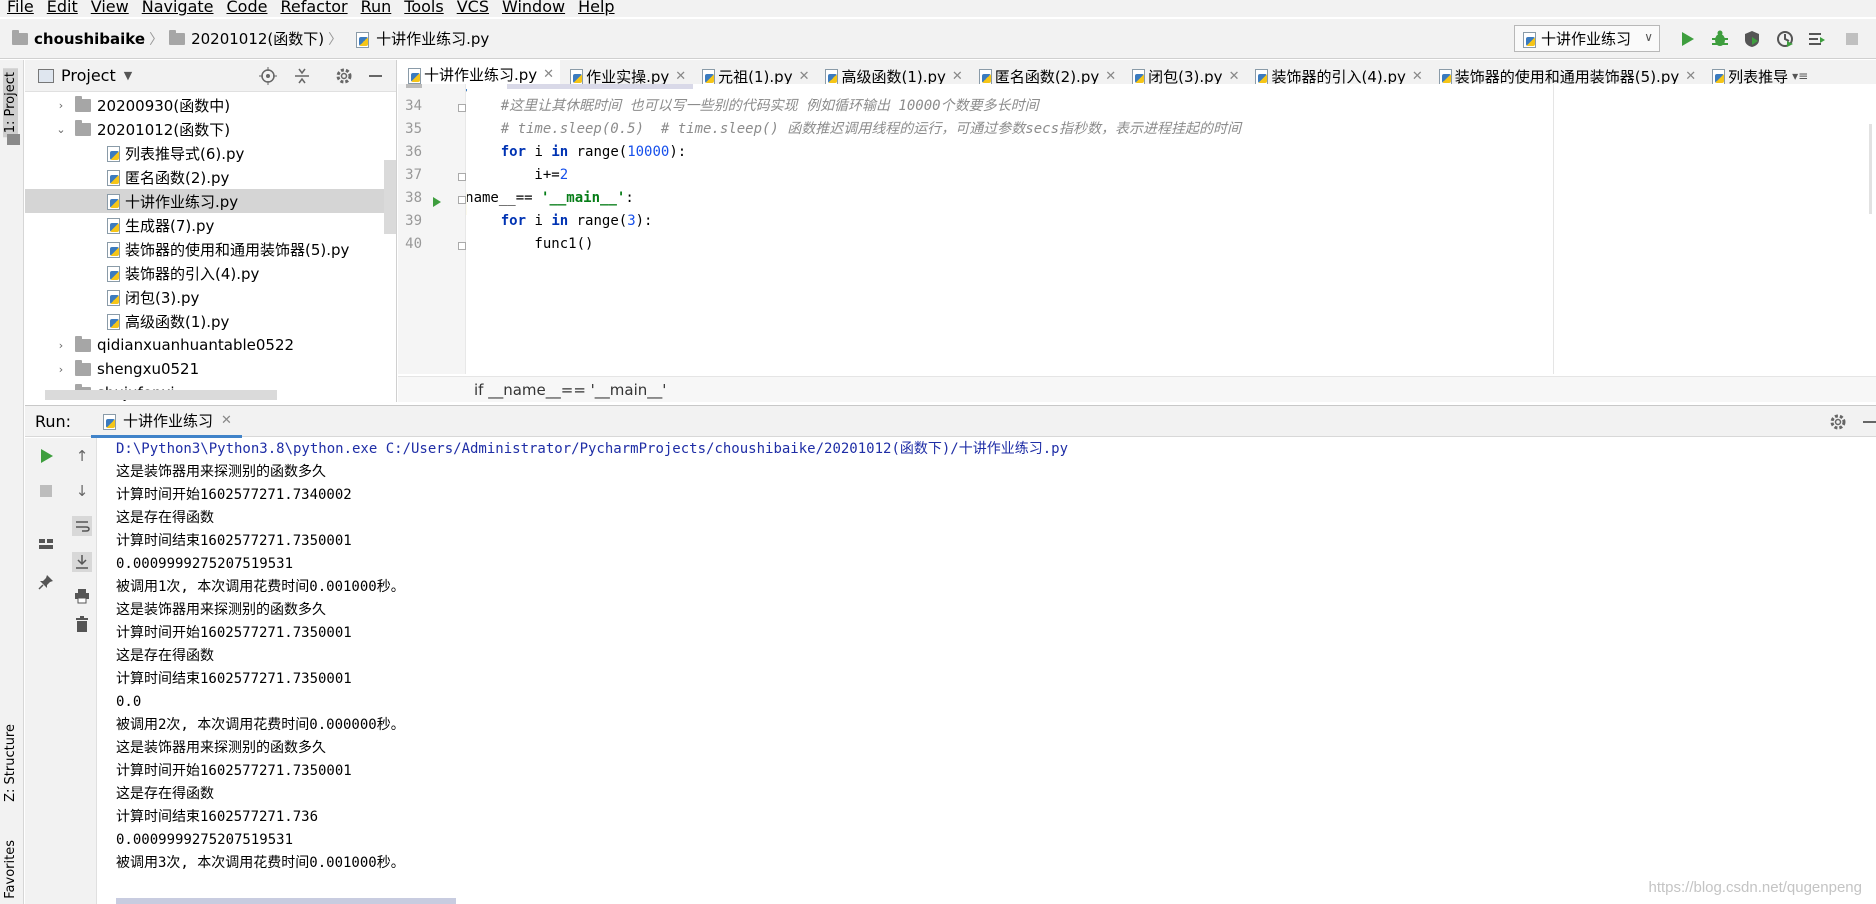 The image size is (1876, 904). I want to click on chevron-down-icon: ⌄, so click(61, 129).